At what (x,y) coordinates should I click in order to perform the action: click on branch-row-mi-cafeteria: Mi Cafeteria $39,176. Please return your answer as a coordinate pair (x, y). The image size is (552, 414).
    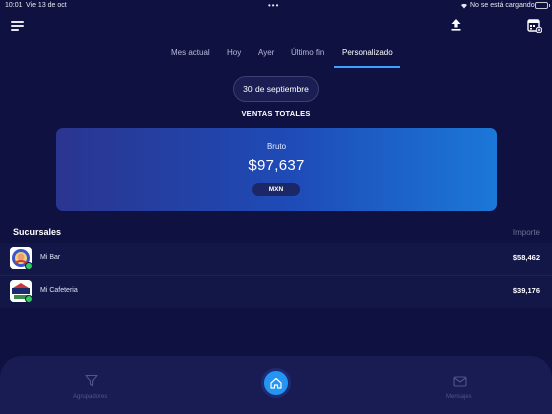
    Looking at the image, I should click on (276, 292).